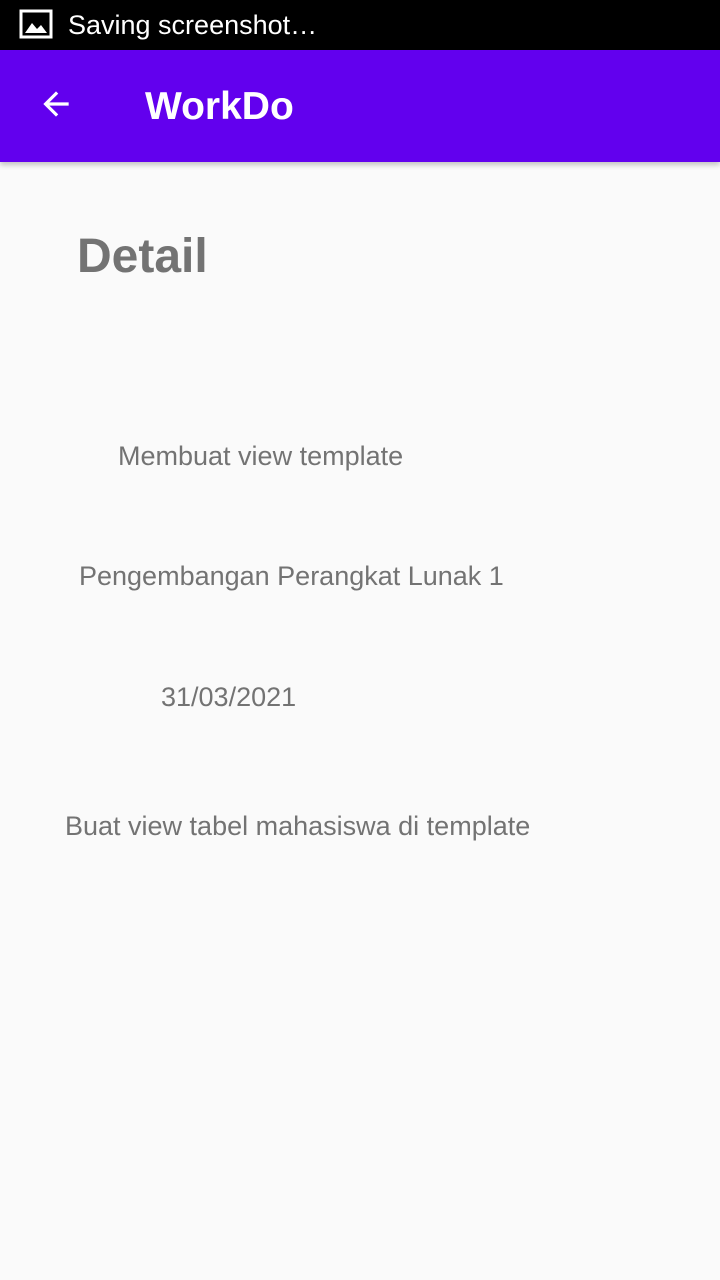  I want to click on task-title-text: Membuat view template, so click(261, 456).